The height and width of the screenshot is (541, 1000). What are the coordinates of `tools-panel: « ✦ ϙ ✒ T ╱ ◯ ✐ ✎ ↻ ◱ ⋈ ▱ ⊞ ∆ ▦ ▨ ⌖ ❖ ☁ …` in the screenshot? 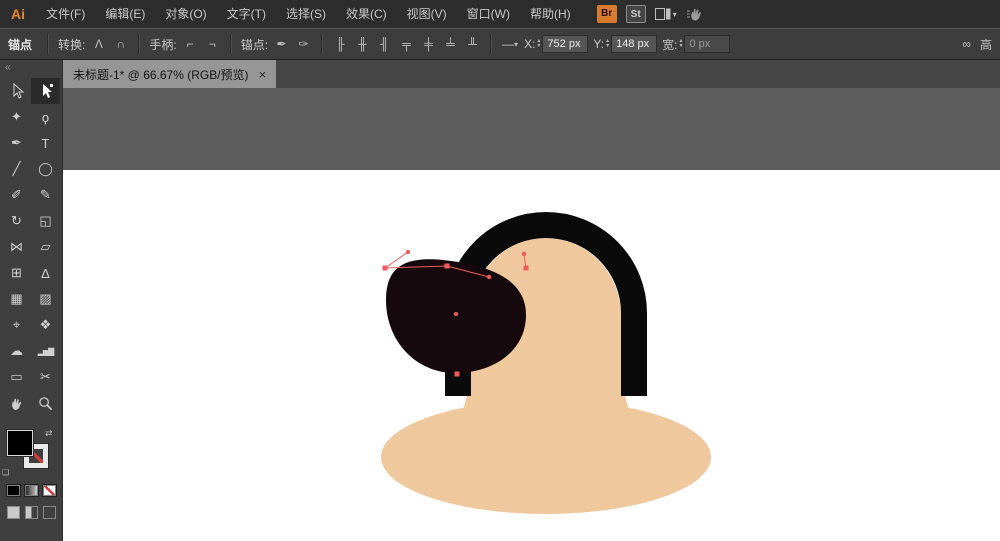 It's located at (31, 300).